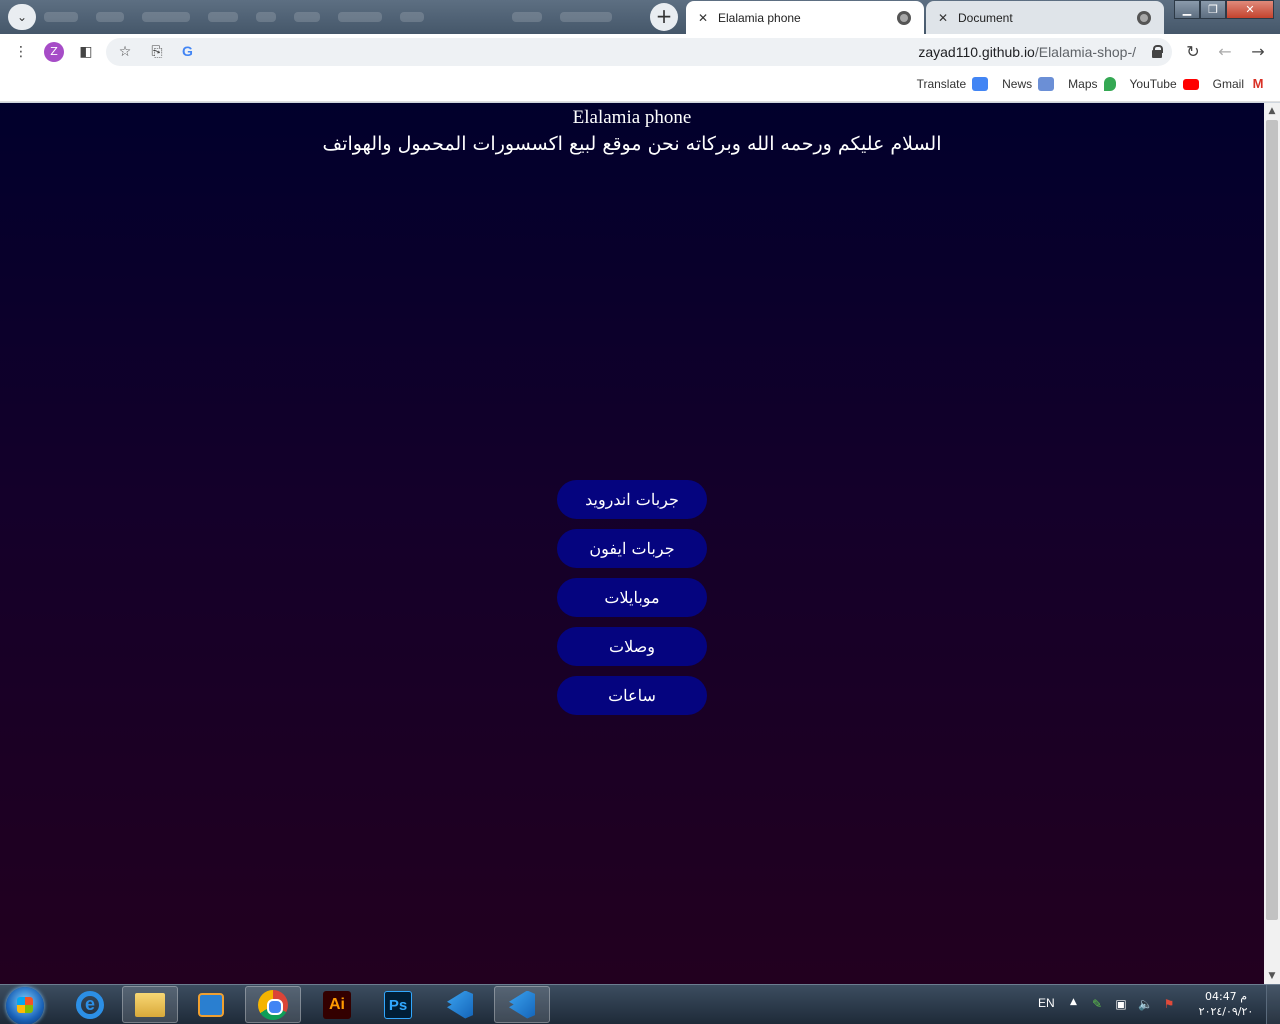  I want to click on show-hidden-icons-icon: ▲, so click(1073, 1002).